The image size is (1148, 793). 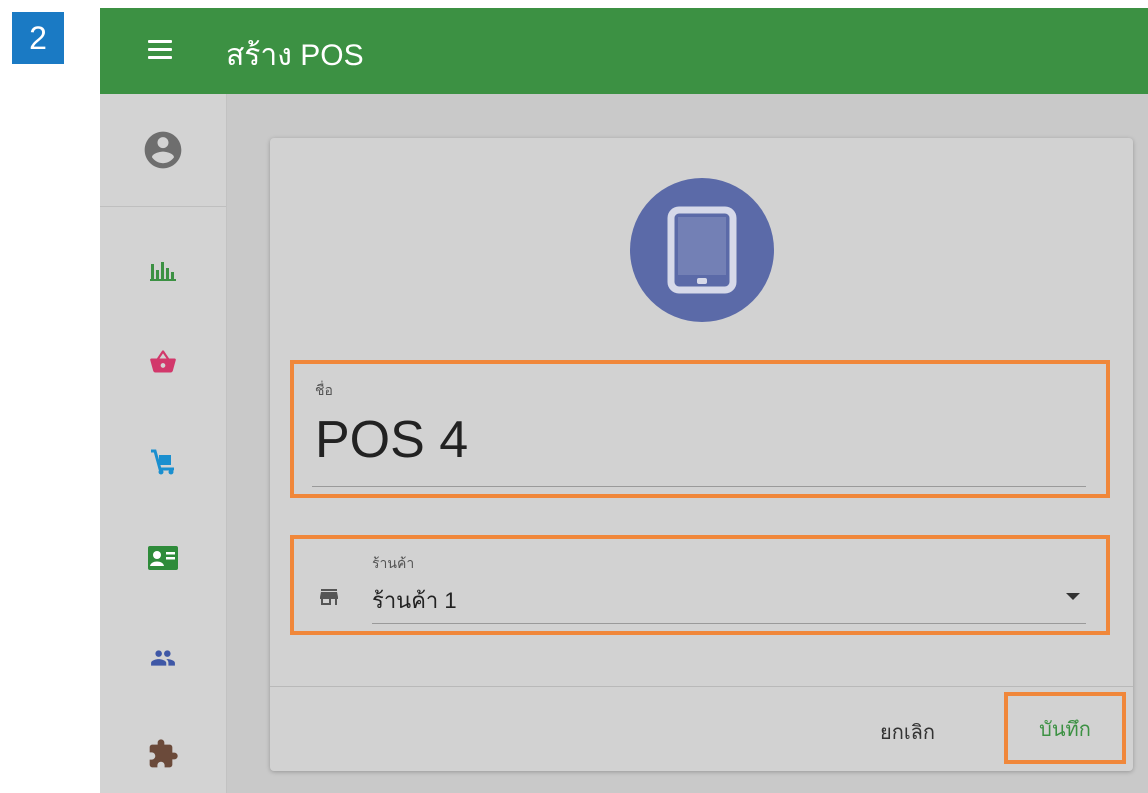 I want to click on shopping-basket-icon, so click(x=163, y=361).